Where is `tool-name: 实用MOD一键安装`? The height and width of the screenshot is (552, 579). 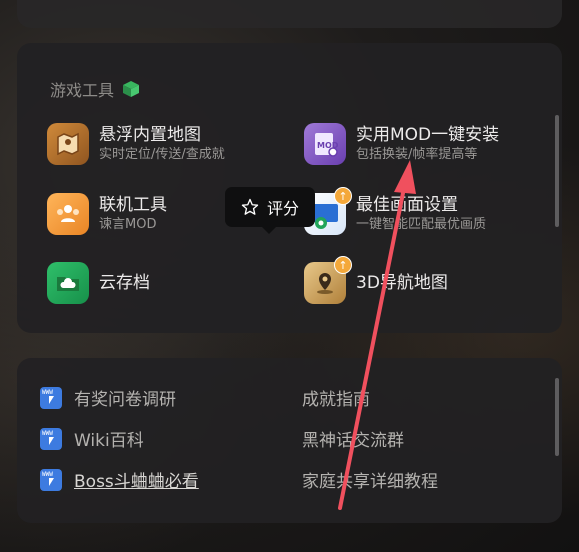 tool-name: 实用MOD一键安装 is located at coordinates (428, 135).